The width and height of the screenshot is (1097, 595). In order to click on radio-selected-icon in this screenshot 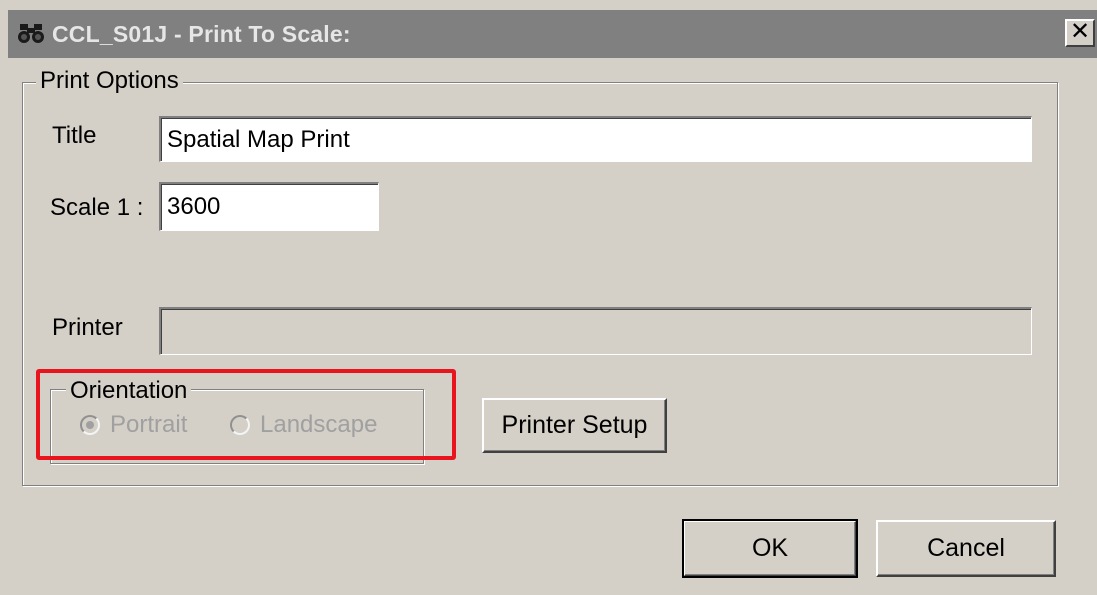, I will do `click(90, 425)`.